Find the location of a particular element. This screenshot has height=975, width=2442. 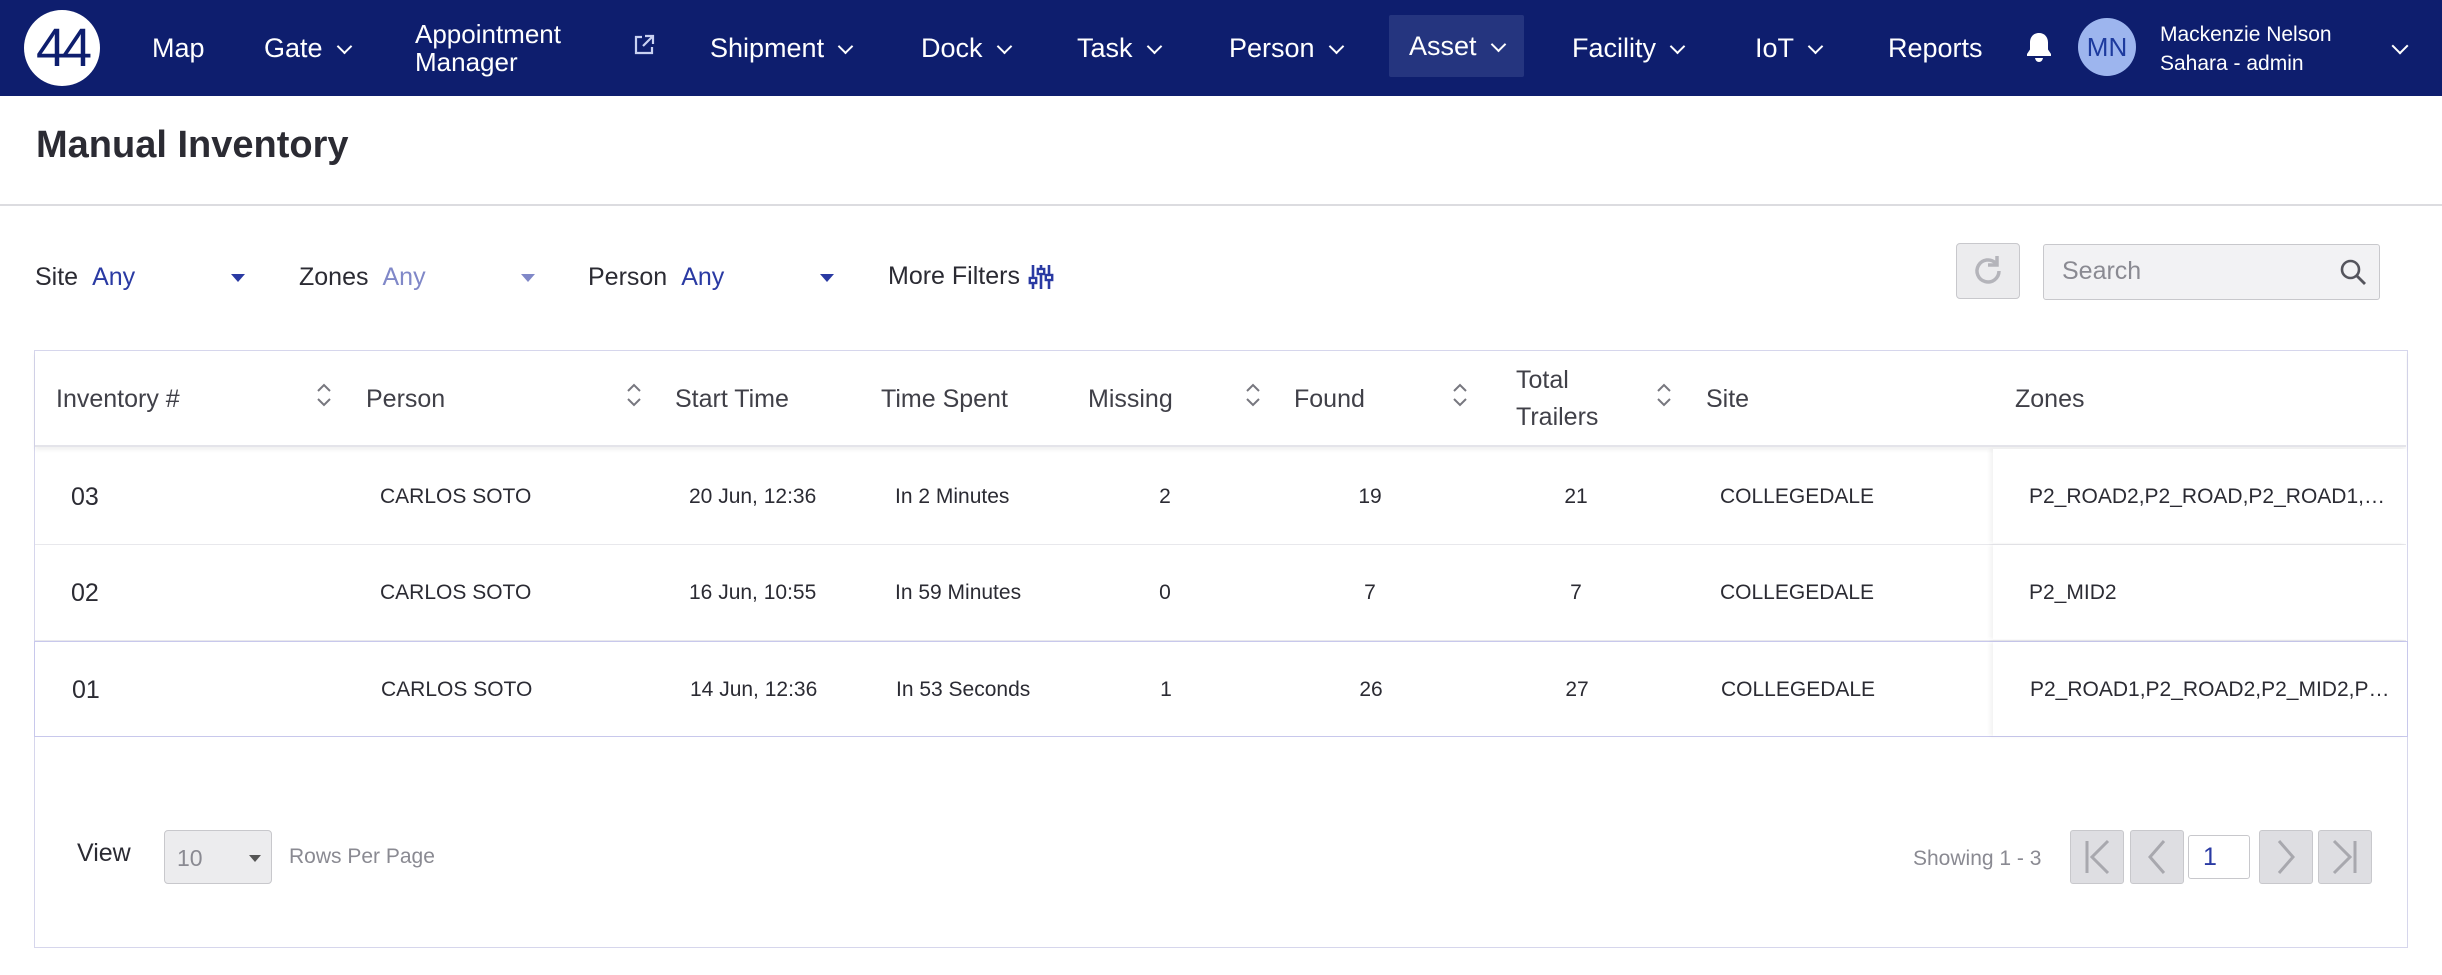

site-filter-label: Site is located at coordinates (57, 276).